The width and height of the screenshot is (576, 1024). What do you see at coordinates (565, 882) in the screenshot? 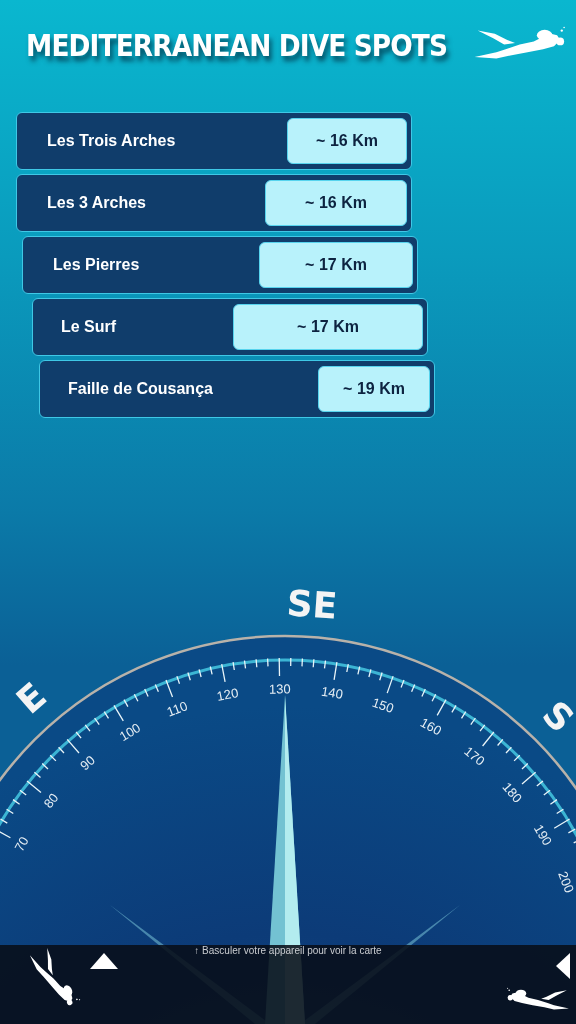
I see `degree-label: 200` at bounding box center [565, 882].